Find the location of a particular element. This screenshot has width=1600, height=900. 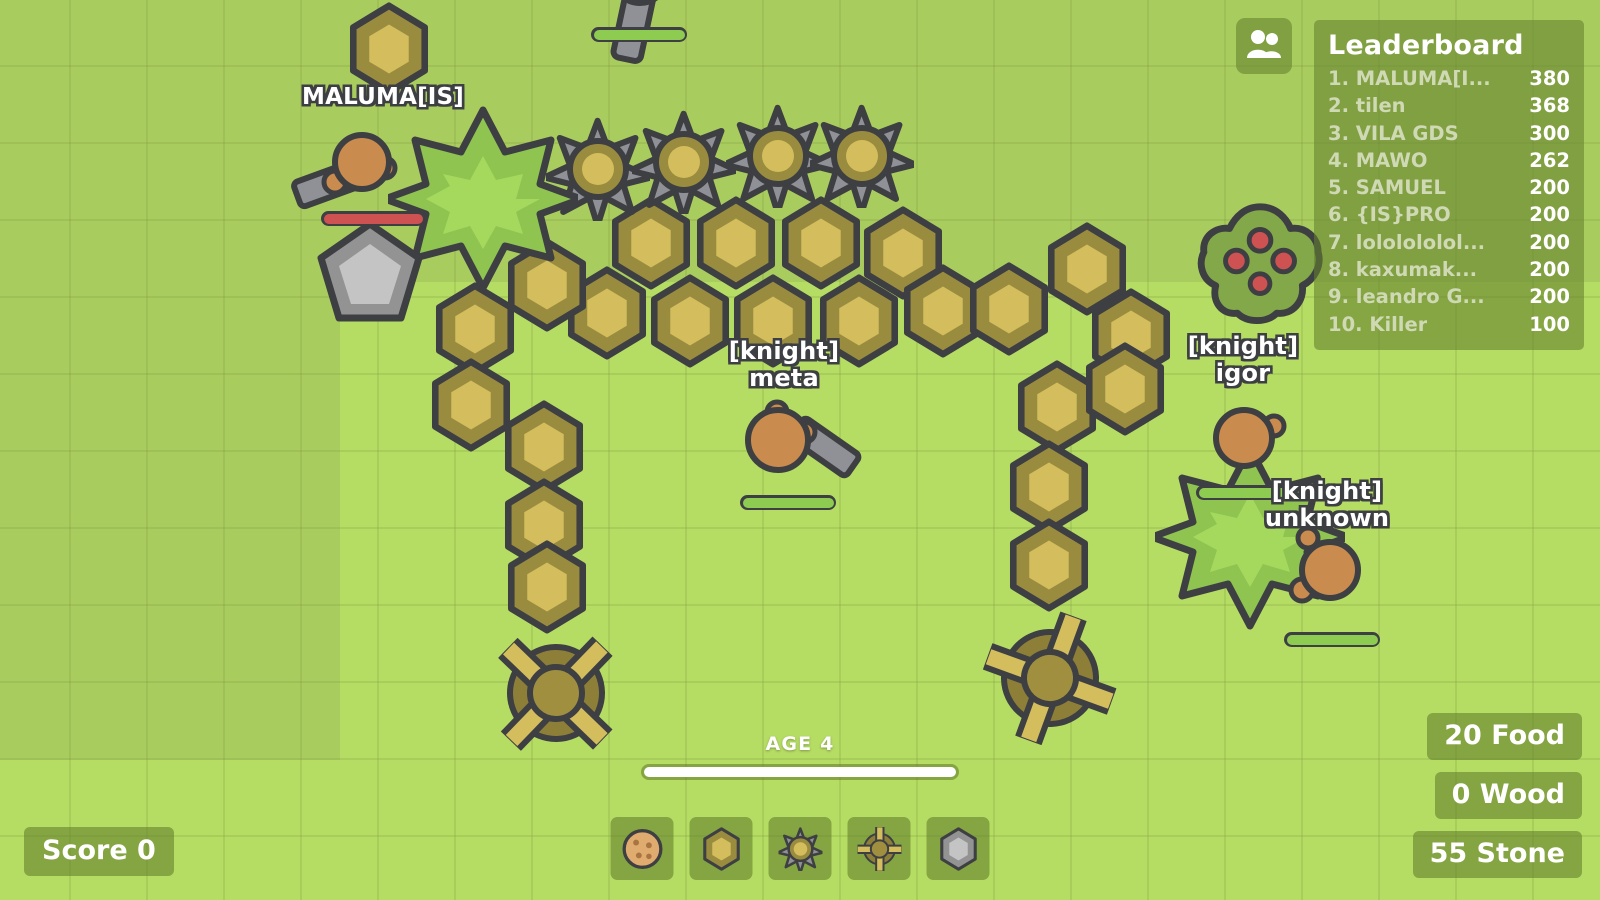

cookie-icon is located at coordinates (642, 849).